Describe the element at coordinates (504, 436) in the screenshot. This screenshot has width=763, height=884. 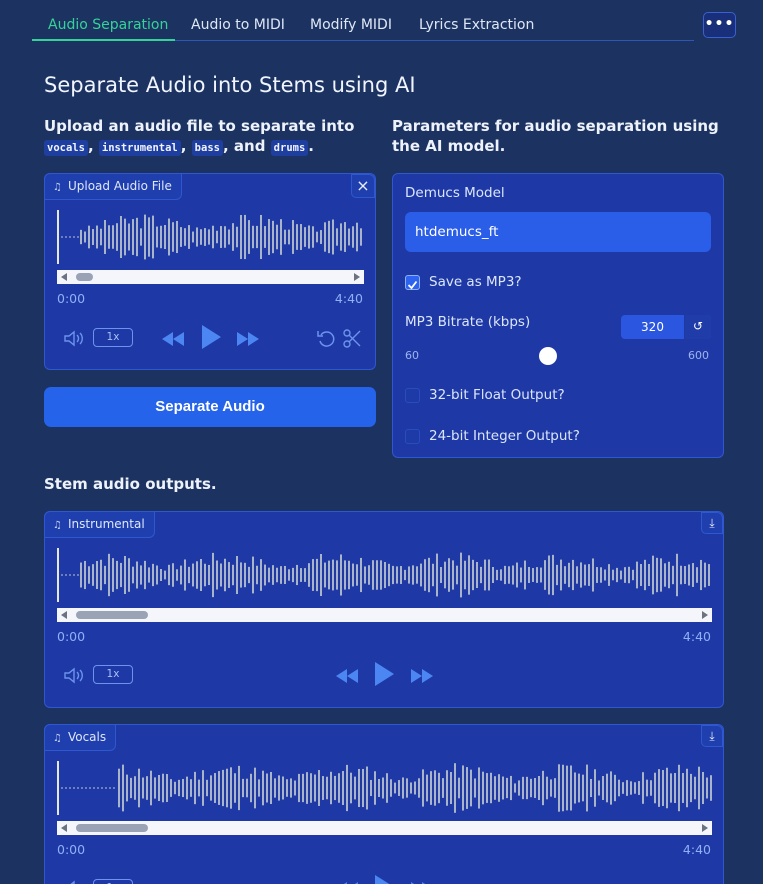
I see `integer-output-label: 24-bit Integer Output?` at that location.